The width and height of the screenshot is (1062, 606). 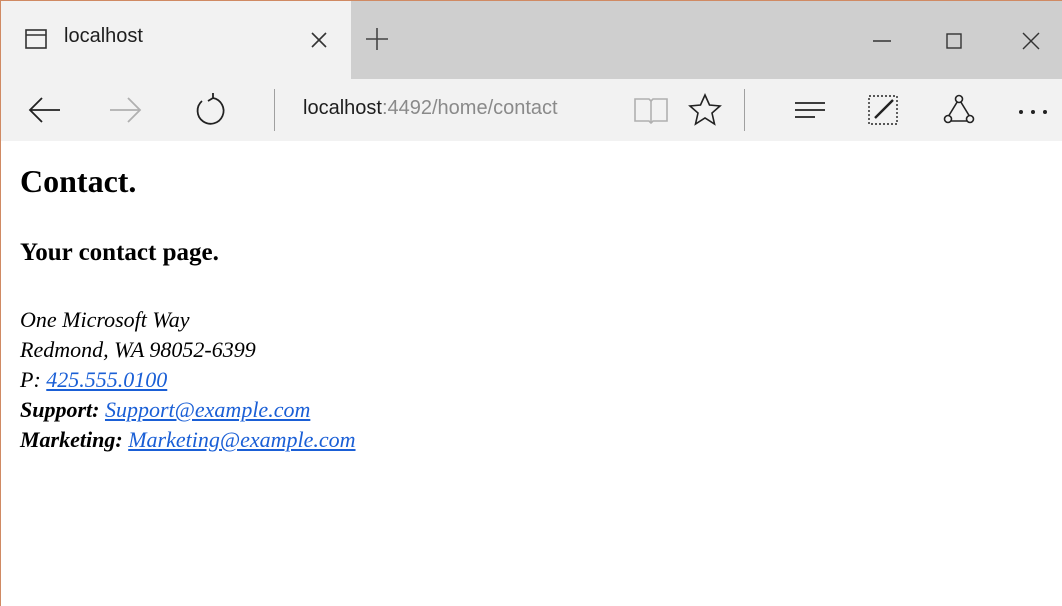 What do you see at coordinates (377, 39) in the screenshot?
I see `new-tab-plus-icon` at bounding box center [377, 39].